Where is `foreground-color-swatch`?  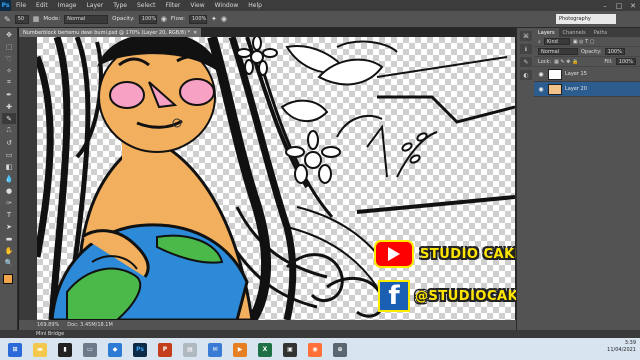
foreground-color-swatch is located at coordinates (8, 279).